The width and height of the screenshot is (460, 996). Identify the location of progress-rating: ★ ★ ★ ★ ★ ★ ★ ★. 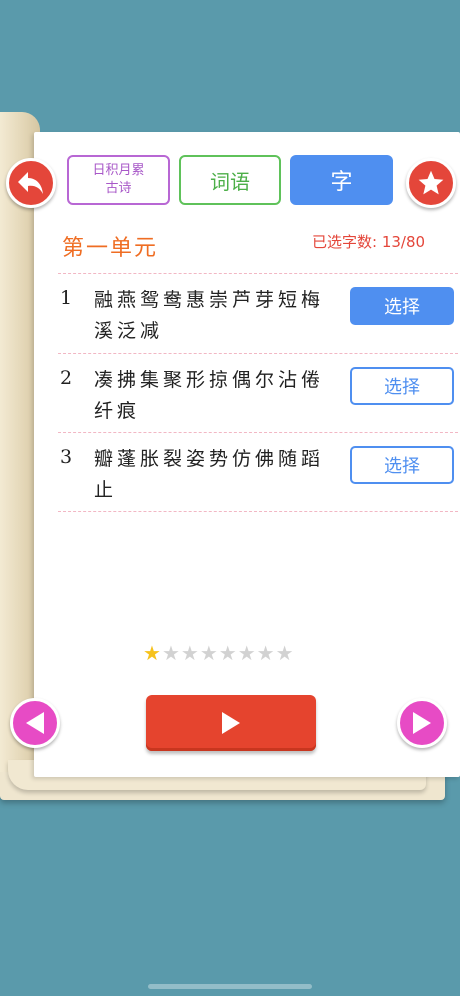
(218, 653).